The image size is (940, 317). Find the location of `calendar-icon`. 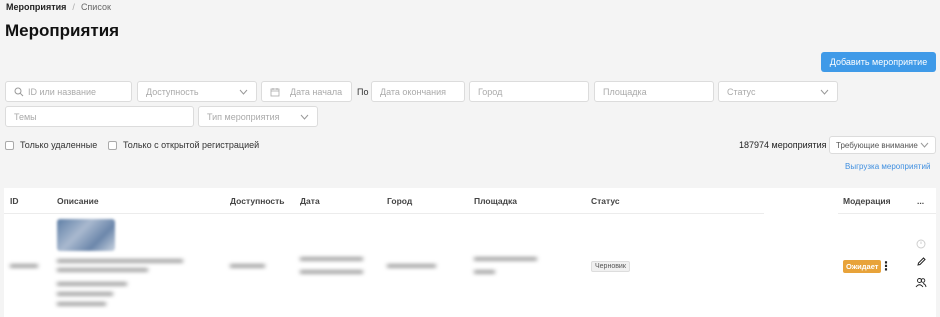

calendar-icon is located at coordinates (275, 91).